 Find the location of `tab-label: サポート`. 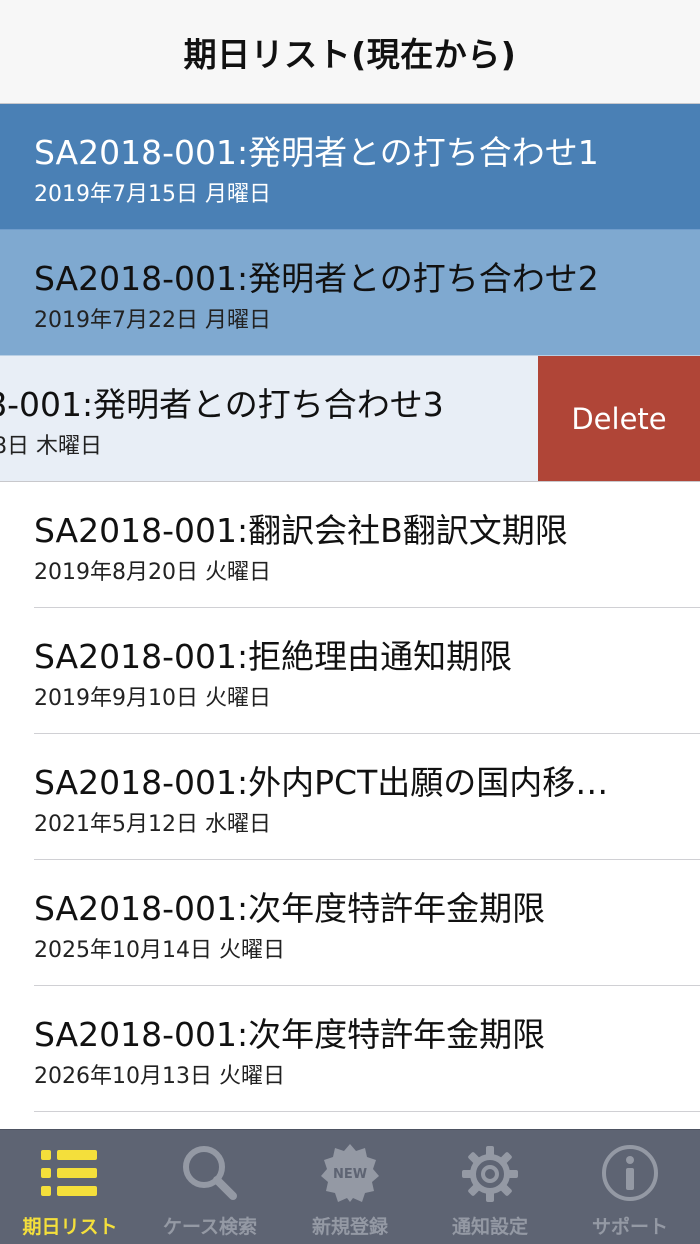

tab-label: サポート is located at coordinates (629, 1227).